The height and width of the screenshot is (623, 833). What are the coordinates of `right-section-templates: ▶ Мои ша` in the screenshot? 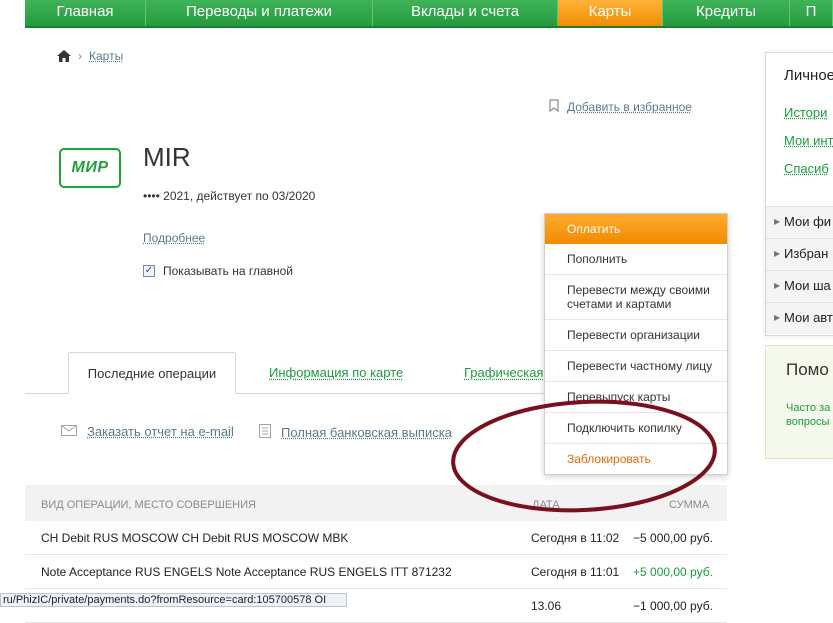 It's located at (799, 286).